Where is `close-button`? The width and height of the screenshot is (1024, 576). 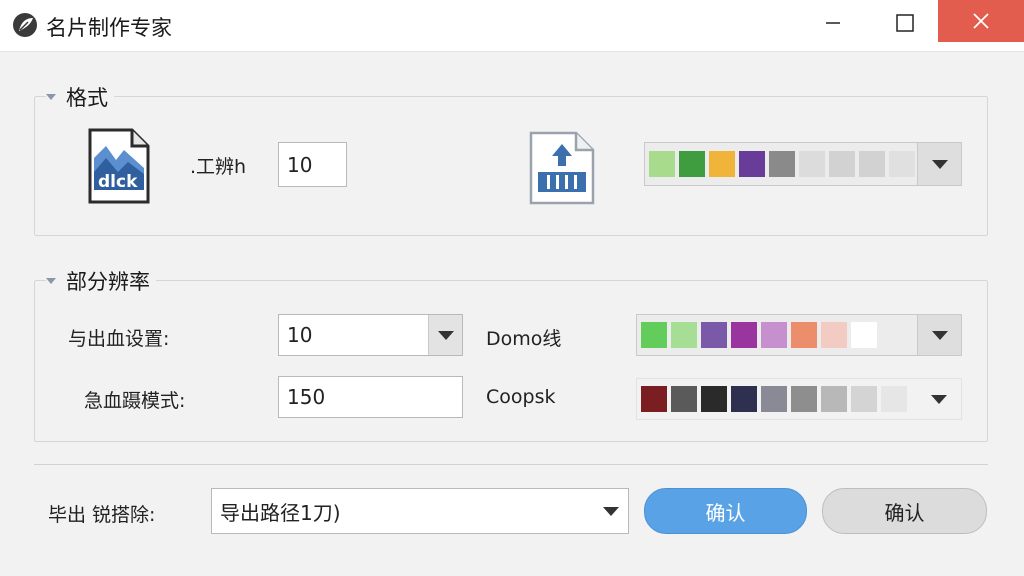
close-button is located at coordinates (981, 21).